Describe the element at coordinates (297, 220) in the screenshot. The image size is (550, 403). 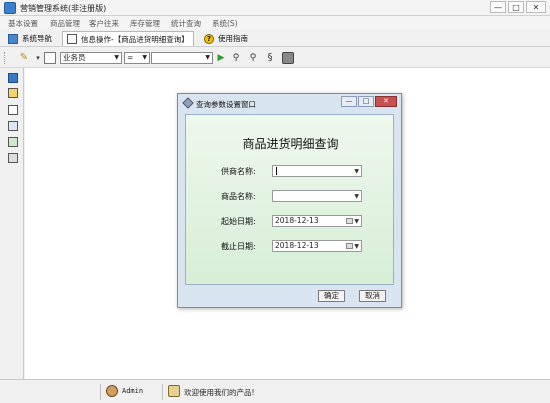
I see `start-date-value: 2018-12-13` at that location.